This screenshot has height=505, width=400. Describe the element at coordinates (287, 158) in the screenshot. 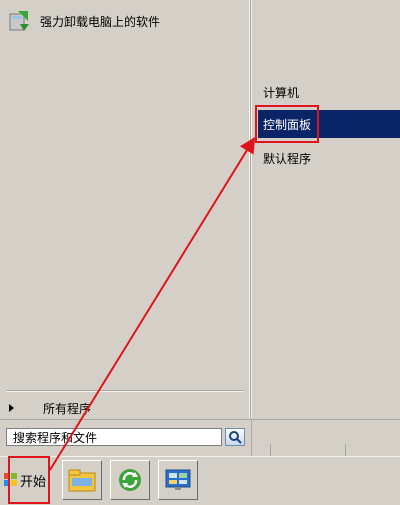

I see `right-link-label: 默认程序` at that location.